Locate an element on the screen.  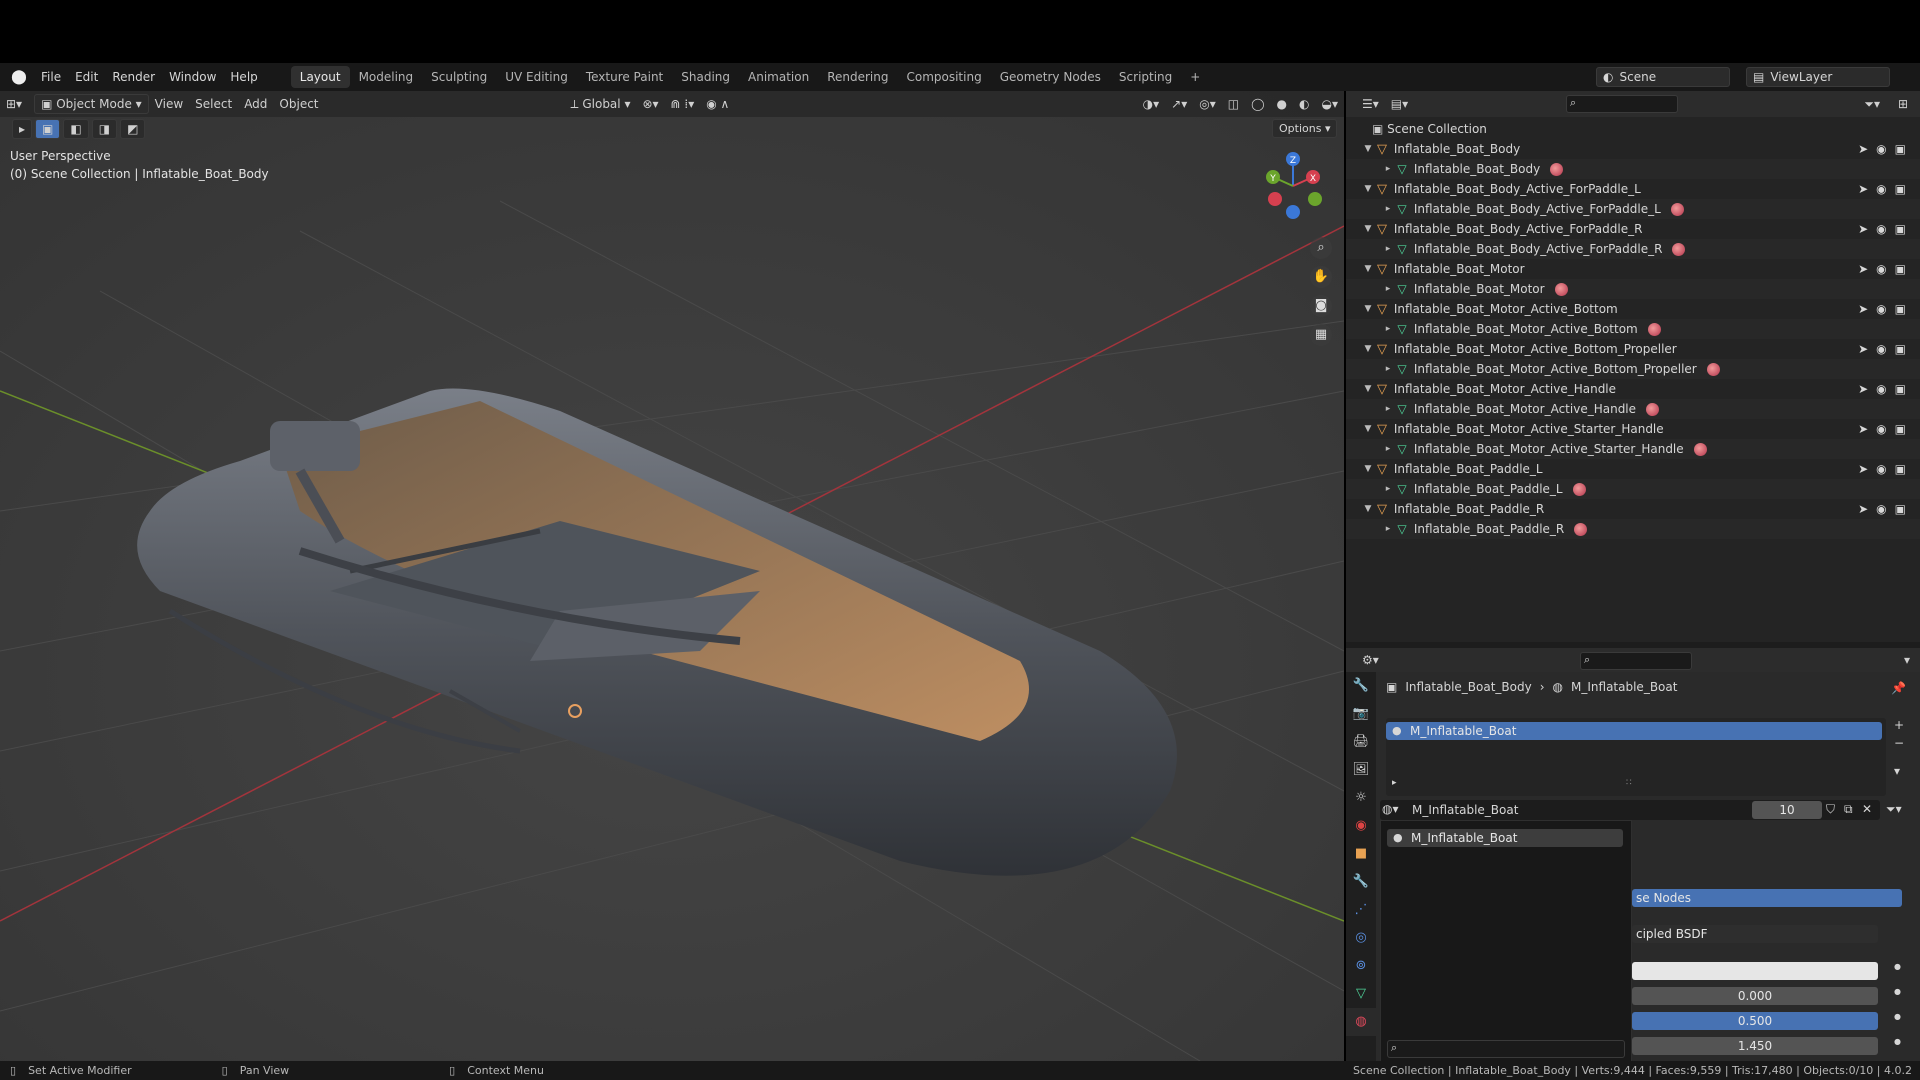
outliner-object-row: ▼ ▽ Inflatable_Boat_Paddle_L ➤ ◉ ▣ is located at coordinates (1633, 469).